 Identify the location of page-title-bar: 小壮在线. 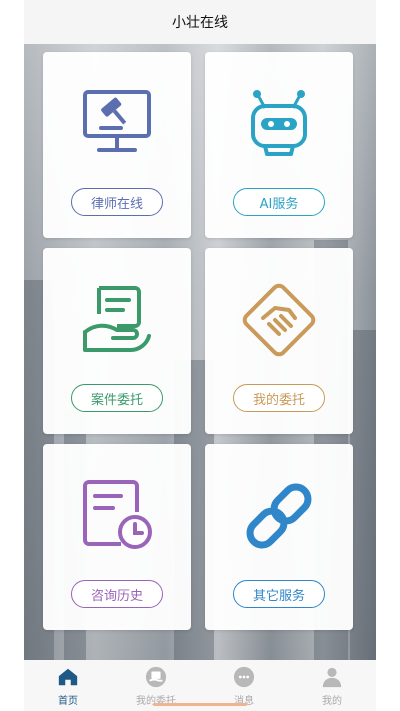
(200, 22).